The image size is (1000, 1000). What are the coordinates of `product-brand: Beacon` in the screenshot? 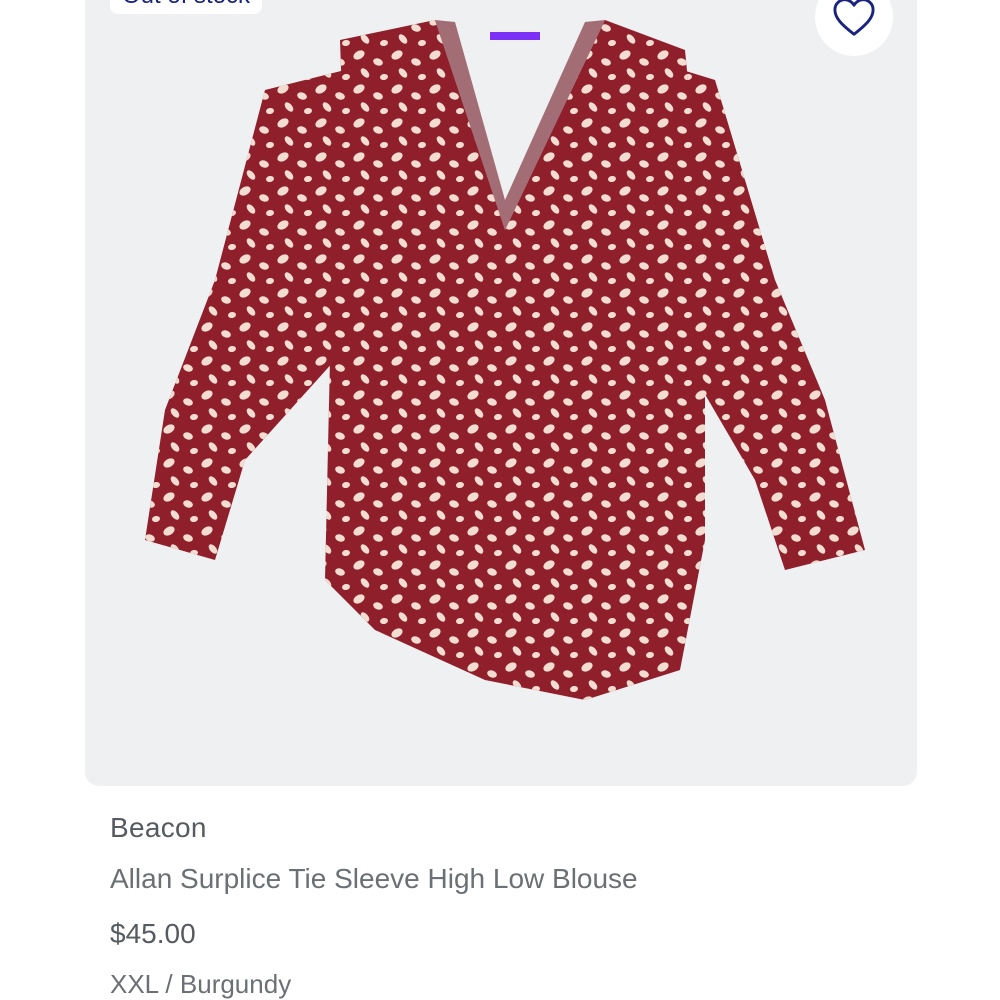 It's located at (158, 827).